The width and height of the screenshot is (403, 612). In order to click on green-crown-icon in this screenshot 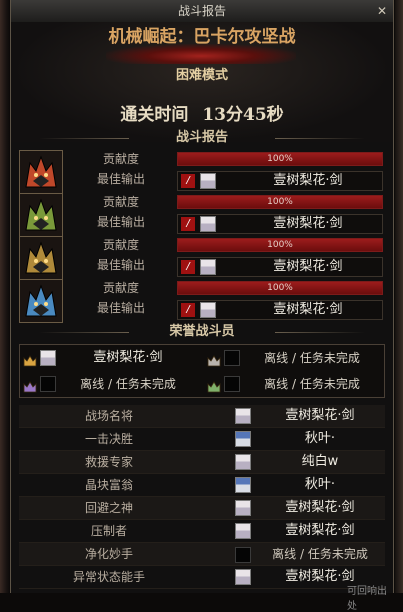, I will do `click(214, 385)`.